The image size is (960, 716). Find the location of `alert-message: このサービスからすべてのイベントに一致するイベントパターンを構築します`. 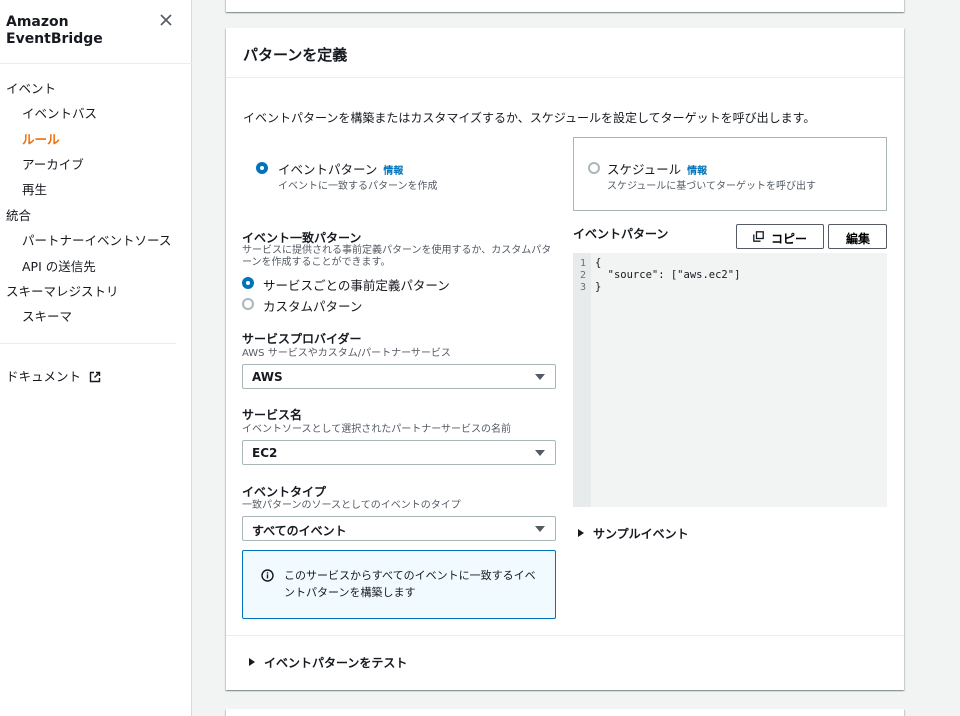

alert-message: このサービスからすべてのイベントに一致するイベントパターンを構築します is located at coordinates (410, 584).